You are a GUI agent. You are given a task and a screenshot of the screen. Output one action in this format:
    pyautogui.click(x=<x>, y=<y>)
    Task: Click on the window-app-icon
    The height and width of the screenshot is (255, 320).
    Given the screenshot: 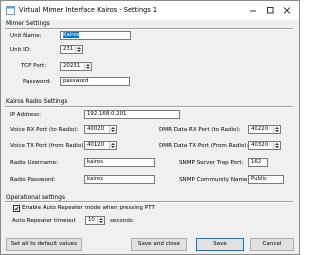 What is the action you would take?
    pyautogui.click(x=10, y=10)
    